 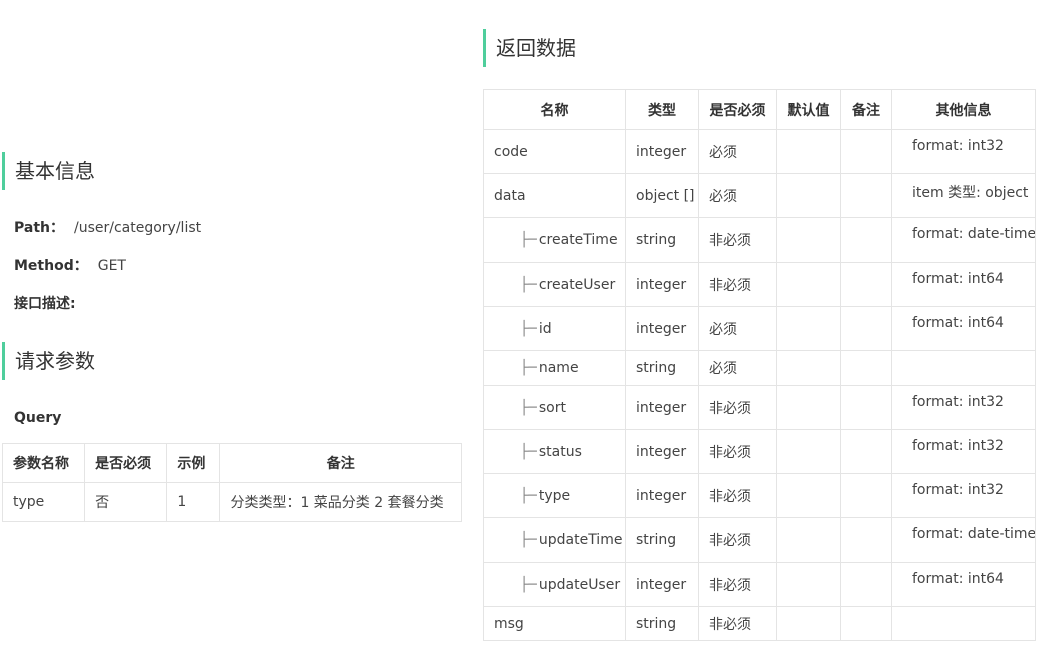 I want to click on basic-info-section-title: 基本信息, so click(x=48, y=171).